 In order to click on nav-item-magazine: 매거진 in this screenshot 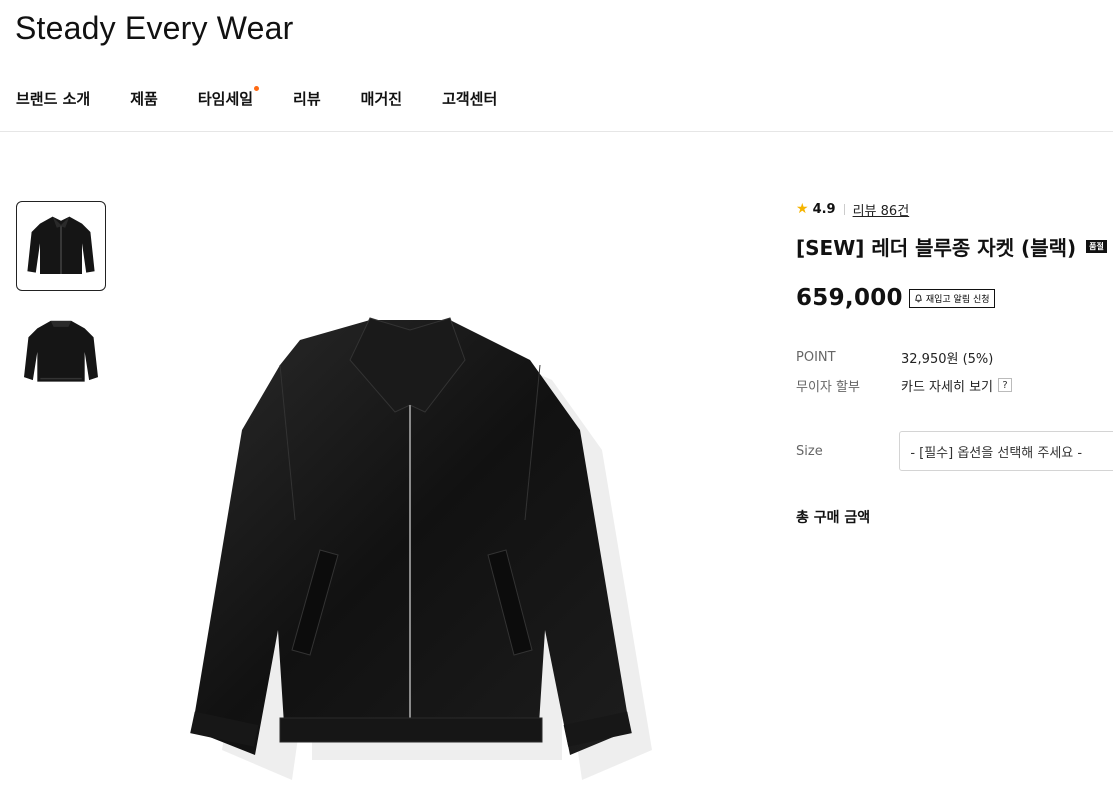, I will do `click(381, 98)`.